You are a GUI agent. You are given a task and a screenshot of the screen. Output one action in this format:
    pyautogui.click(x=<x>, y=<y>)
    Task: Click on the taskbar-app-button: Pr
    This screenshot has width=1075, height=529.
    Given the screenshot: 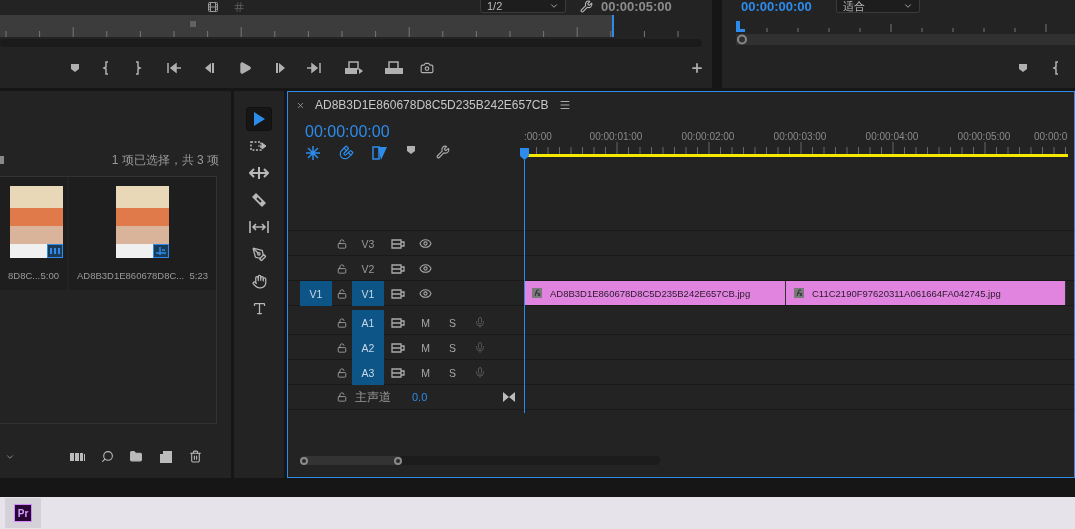 What is the action you would take?
    pyautogui.click(x=23, y=513)
    